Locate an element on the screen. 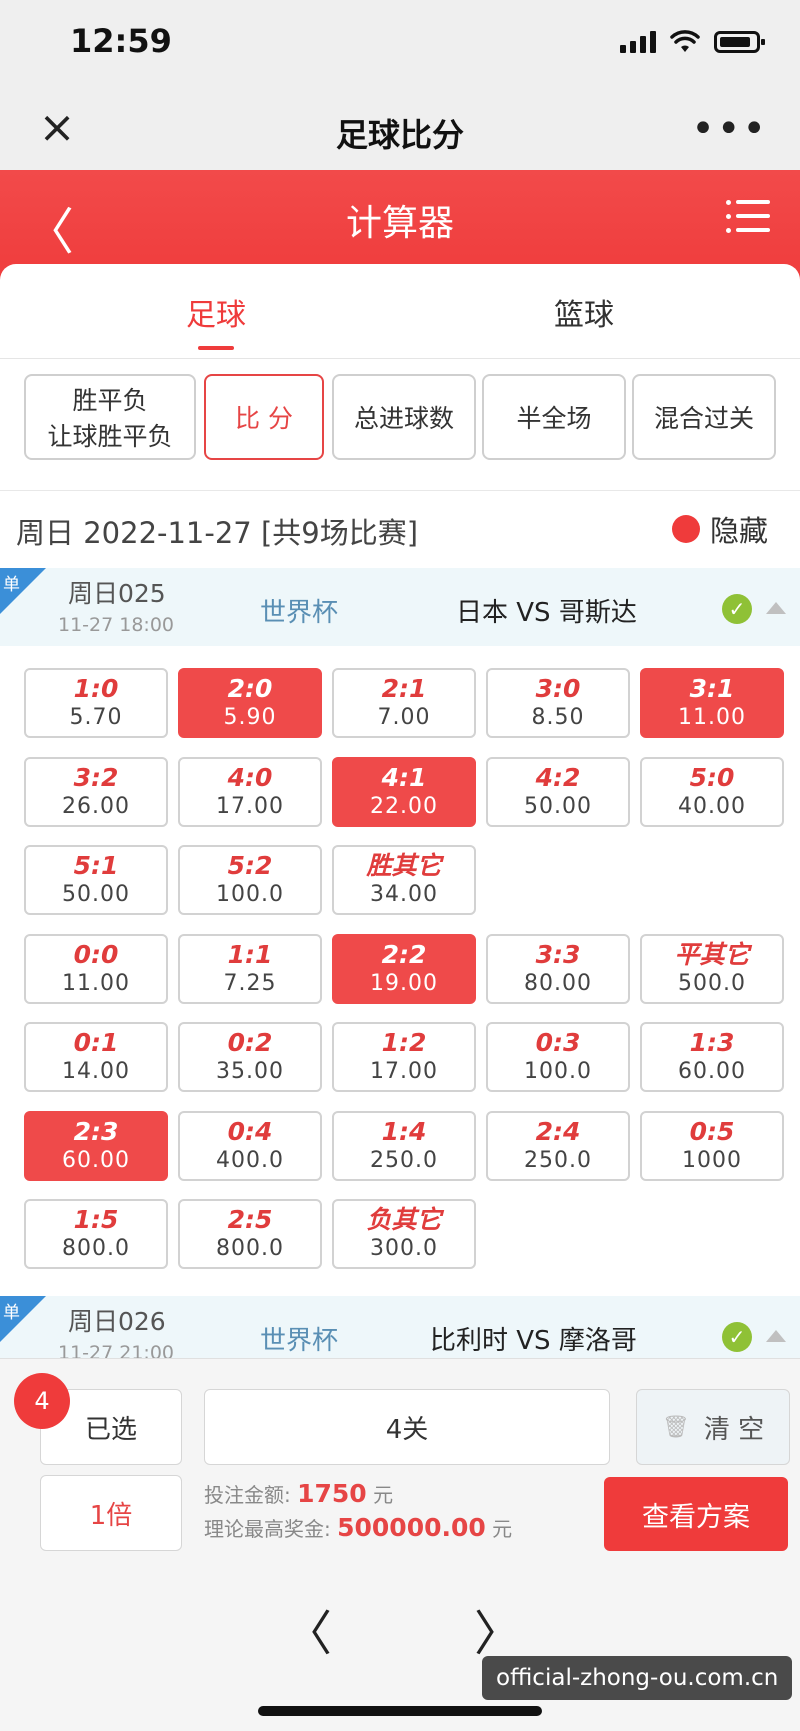  score-odds-cell: 2:5 800.0 is located at coordinates (250, 1234).